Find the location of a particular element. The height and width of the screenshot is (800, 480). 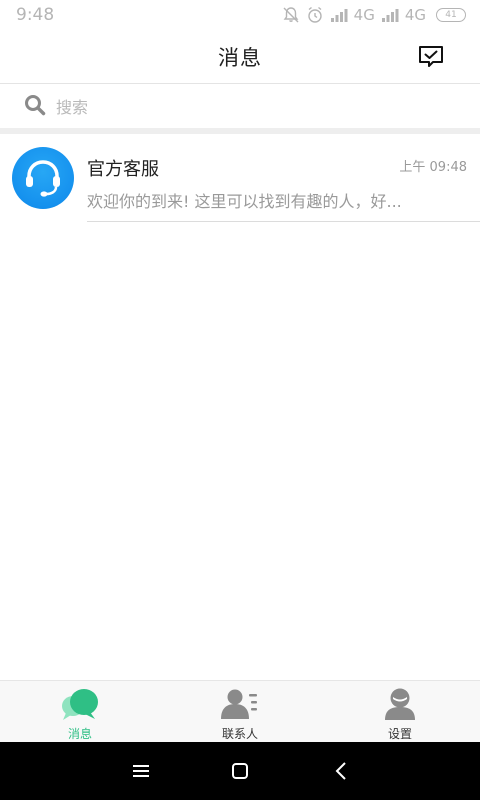

tab-settings: 设置 is located at coordinates (400, 711).